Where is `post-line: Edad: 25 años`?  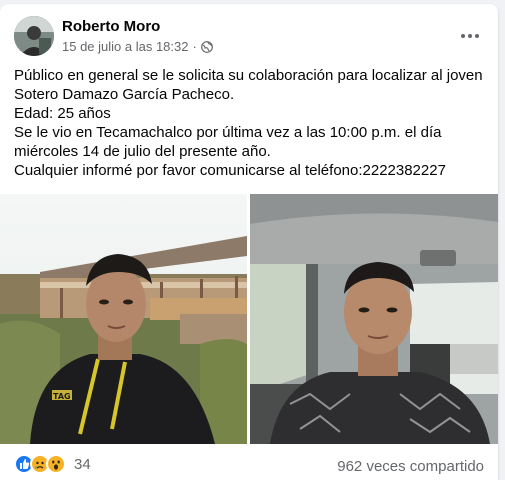
post-line: Edad: 25 años is located at coordinates (62, 113).